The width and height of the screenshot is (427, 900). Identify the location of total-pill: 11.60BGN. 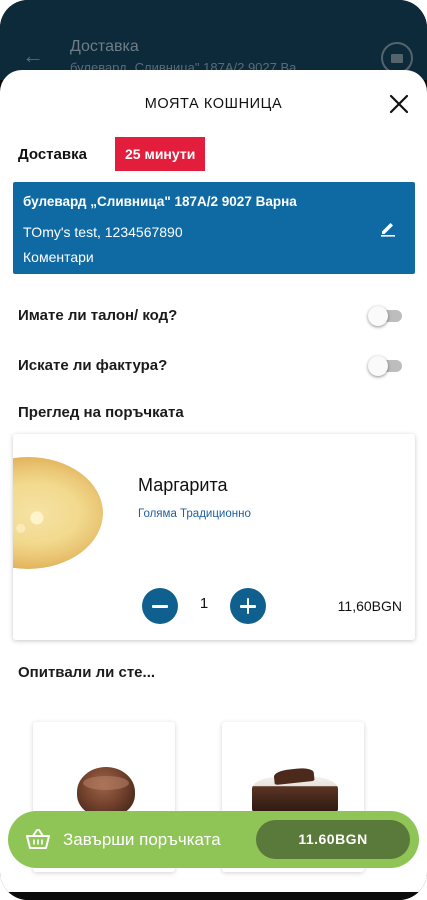
(333, 839).